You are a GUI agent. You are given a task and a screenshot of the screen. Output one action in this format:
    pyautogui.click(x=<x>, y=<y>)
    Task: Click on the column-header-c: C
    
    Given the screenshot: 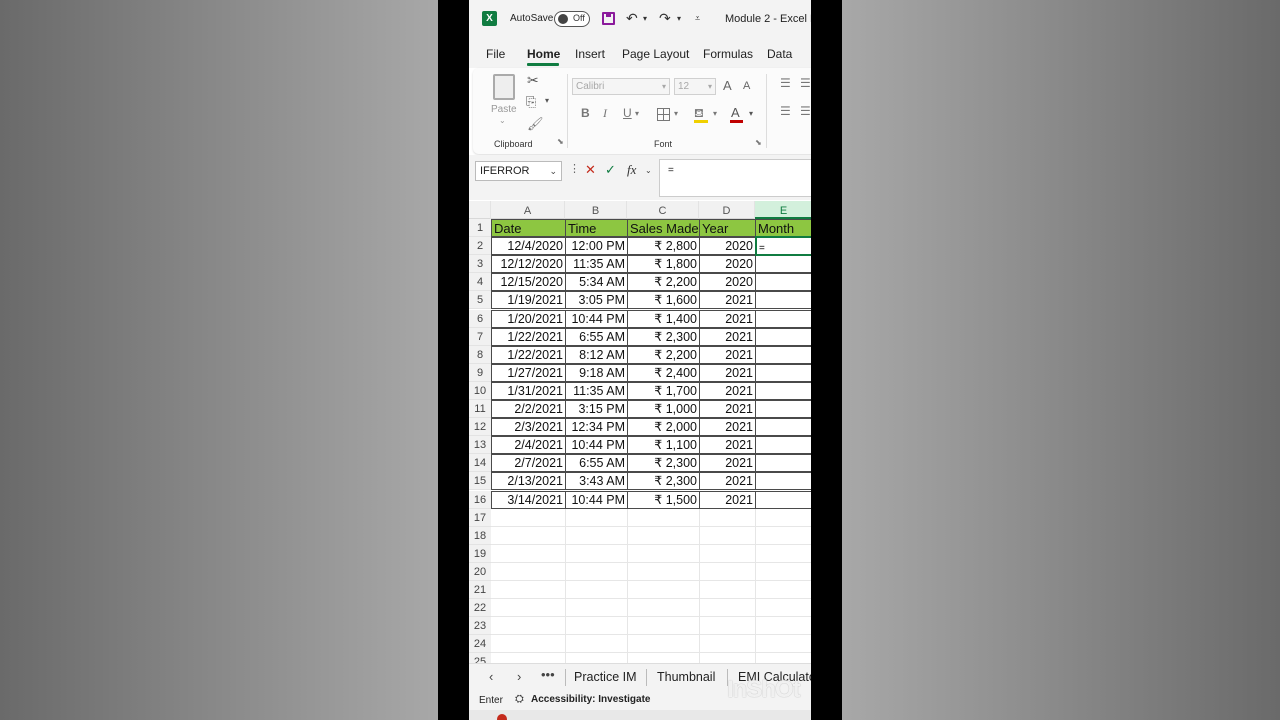 What is the action you would take?
    pyautogui.click(x=663, y=210)
    